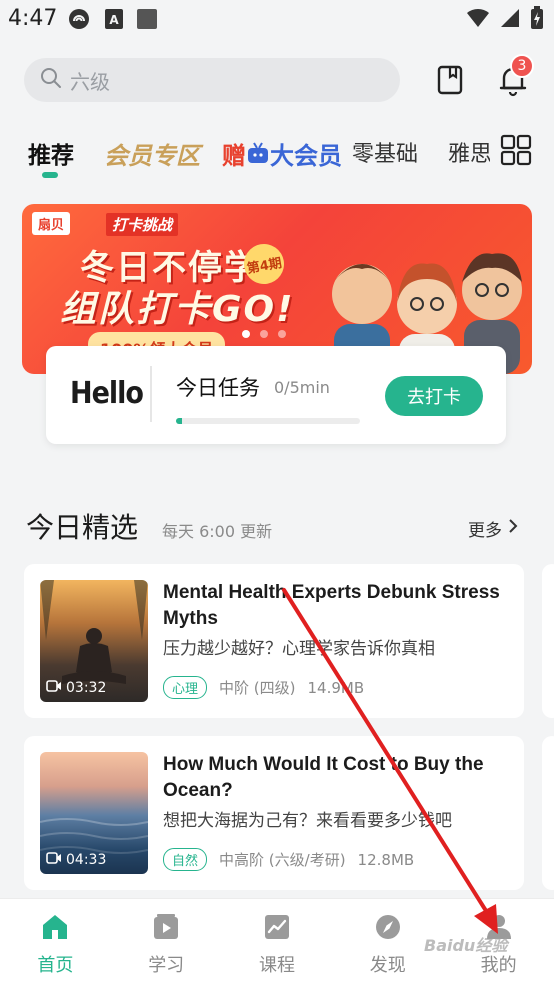 This screenshot has width=554, height=984. I want to click on banner-pagination, so click(264, 334).